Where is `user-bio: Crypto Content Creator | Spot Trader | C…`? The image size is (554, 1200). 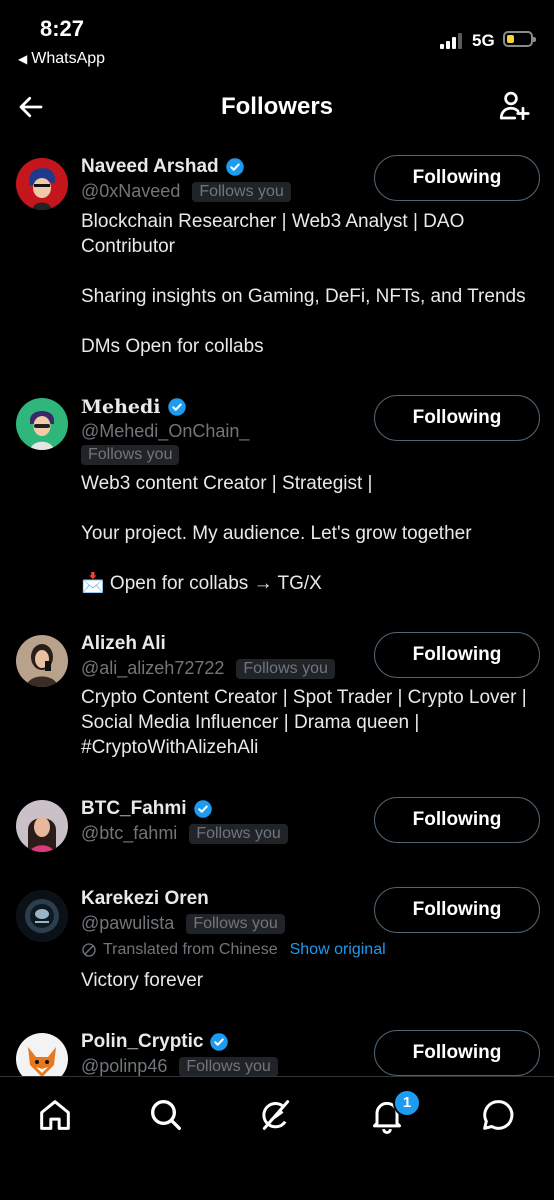
user-bio: Crypto Content Creator | Spot Trader | C… is located at coordinates (304, 722).